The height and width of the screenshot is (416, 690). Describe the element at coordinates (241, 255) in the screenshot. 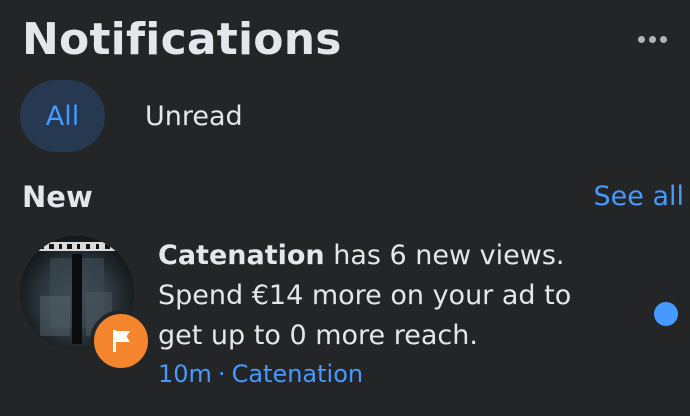

I see `notification-page-name: Catenation` at that location.